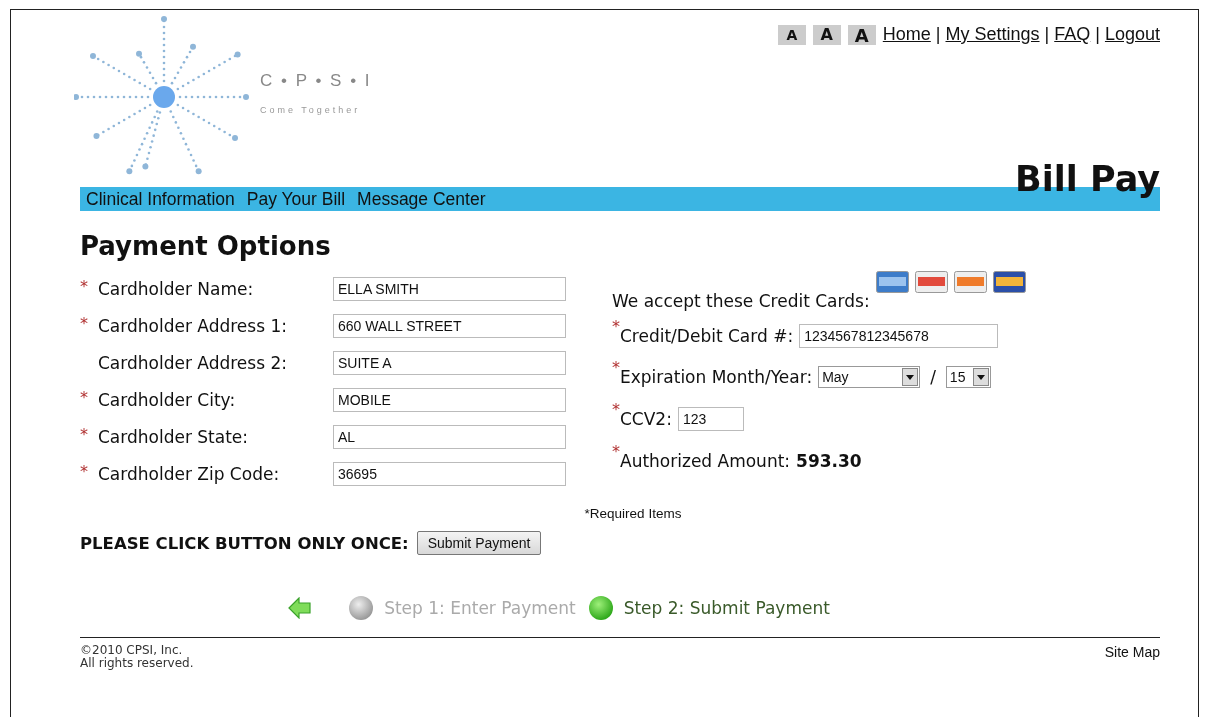 This screenshot has width=1212, height=717. What do you see at coordinates (167, 400) in the screenshot?
I see `field-label: Cardholder City:` at bounding box center [167, 400].